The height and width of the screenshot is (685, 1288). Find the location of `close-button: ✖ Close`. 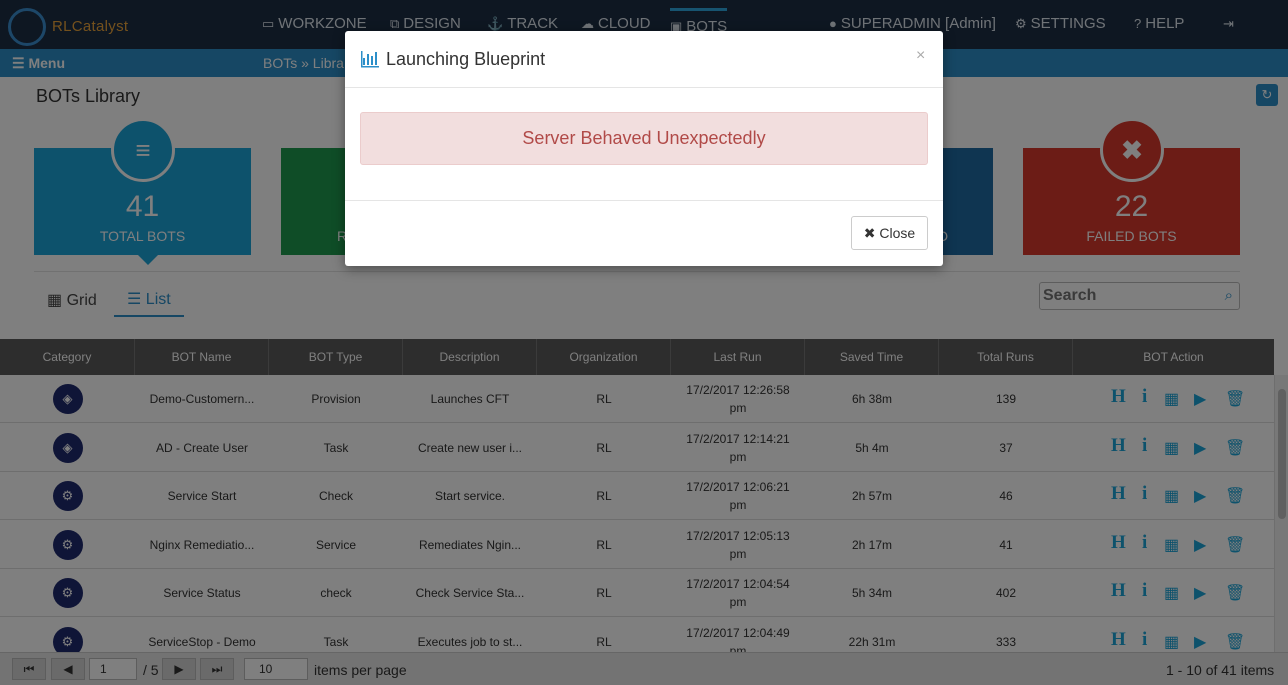

close-button: ✖ Close is located at coordinates (889, 233).